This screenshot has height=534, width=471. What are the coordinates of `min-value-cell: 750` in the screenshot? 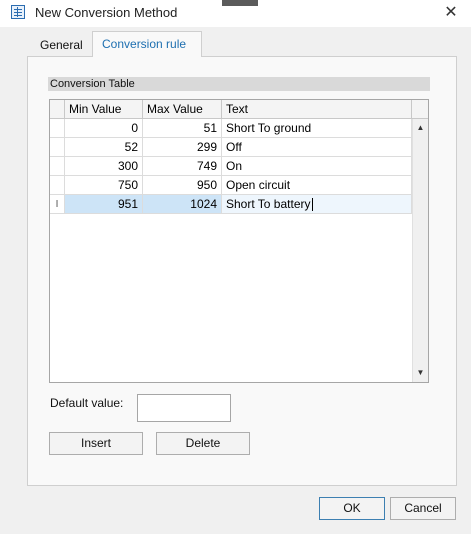 It's located at (104, 185).